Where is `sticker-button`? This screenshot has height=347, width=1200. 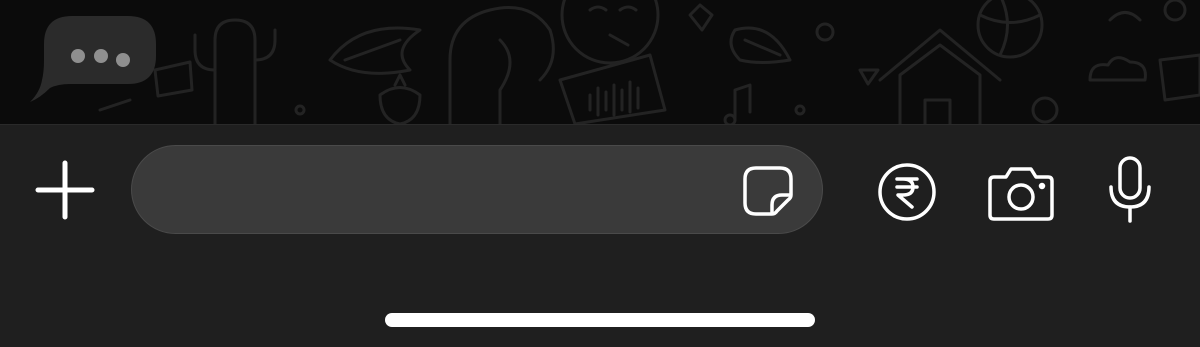 sticker-button is located at coordinates (768, 191).